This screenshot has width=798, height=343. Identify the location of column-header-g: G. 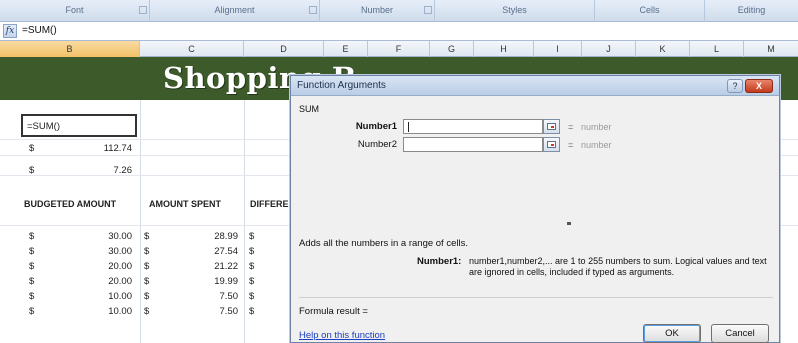
(452, 49).